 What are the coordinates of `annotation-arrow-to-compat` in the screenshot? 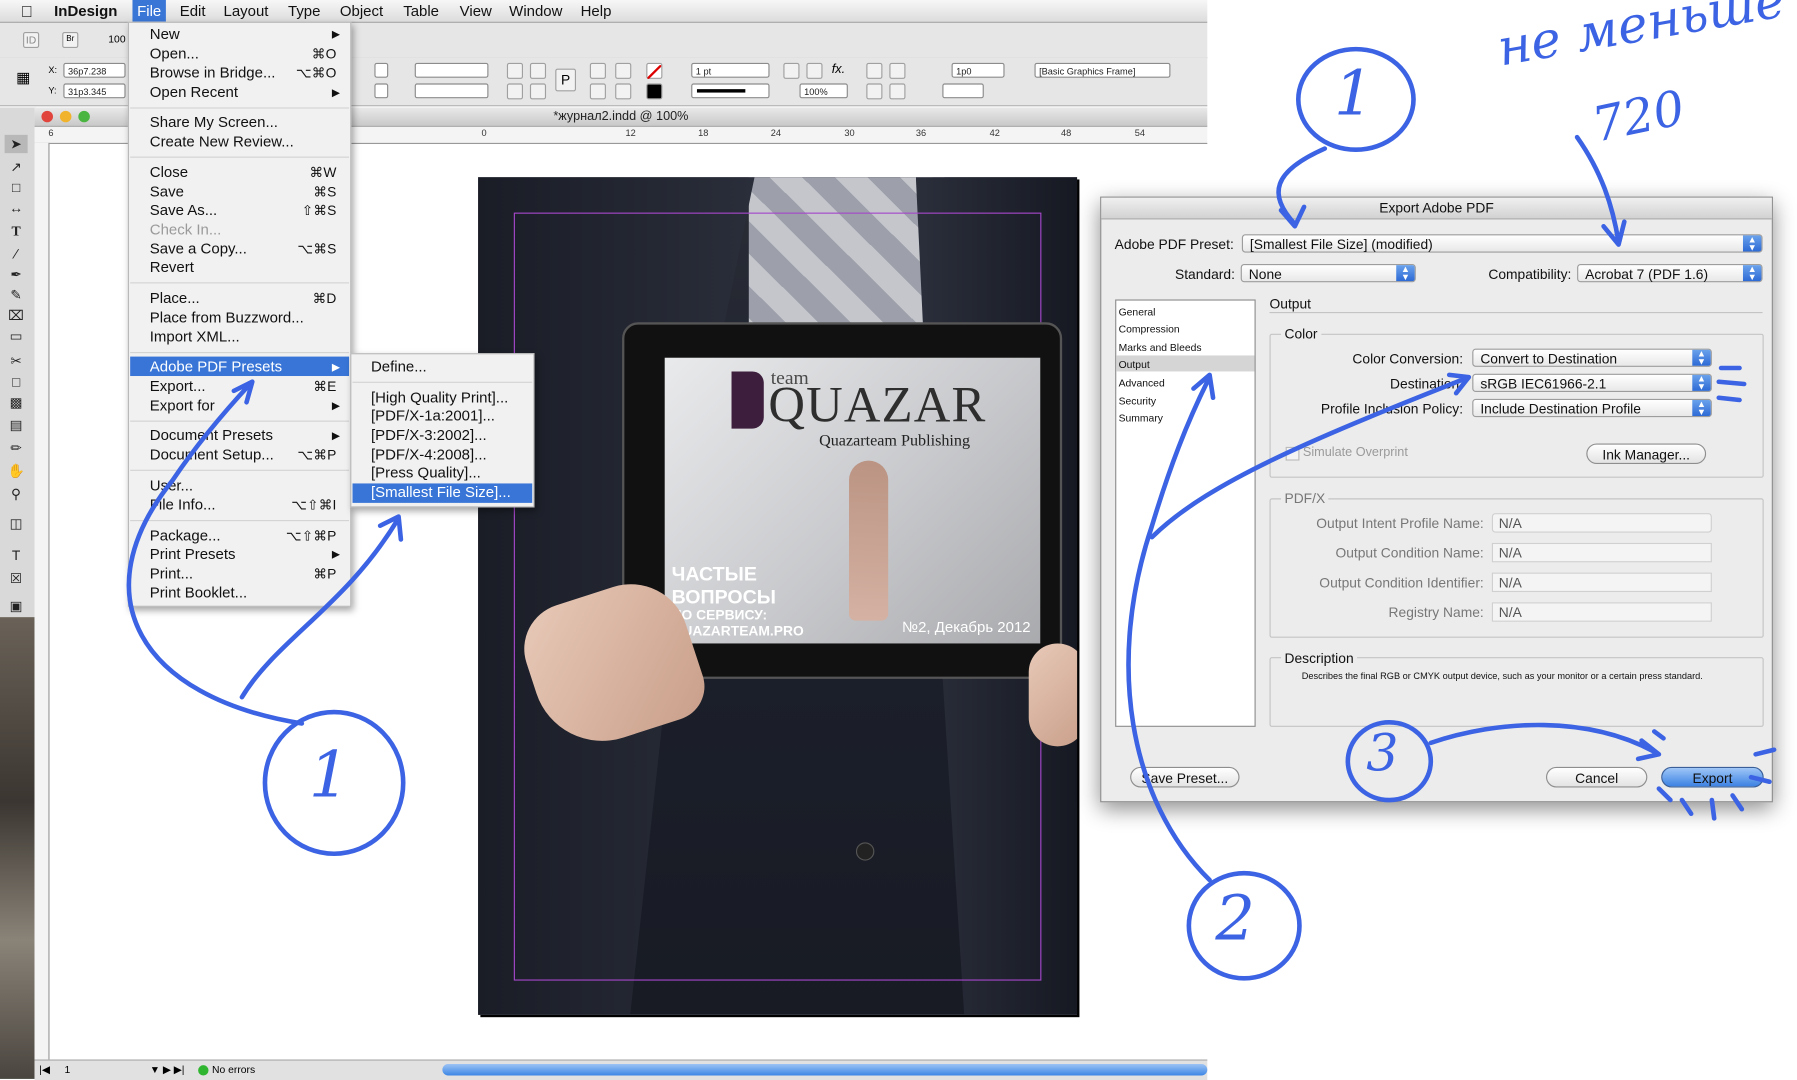 It's located at (1600, 190).